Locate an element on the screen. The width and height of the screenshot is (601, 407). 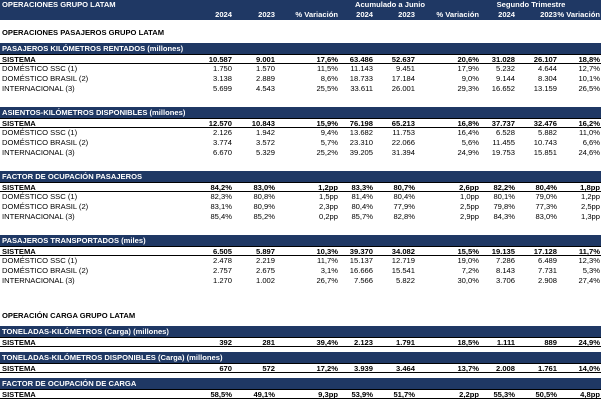
table-cell: 53,9% is located at coordinates (362, 394).